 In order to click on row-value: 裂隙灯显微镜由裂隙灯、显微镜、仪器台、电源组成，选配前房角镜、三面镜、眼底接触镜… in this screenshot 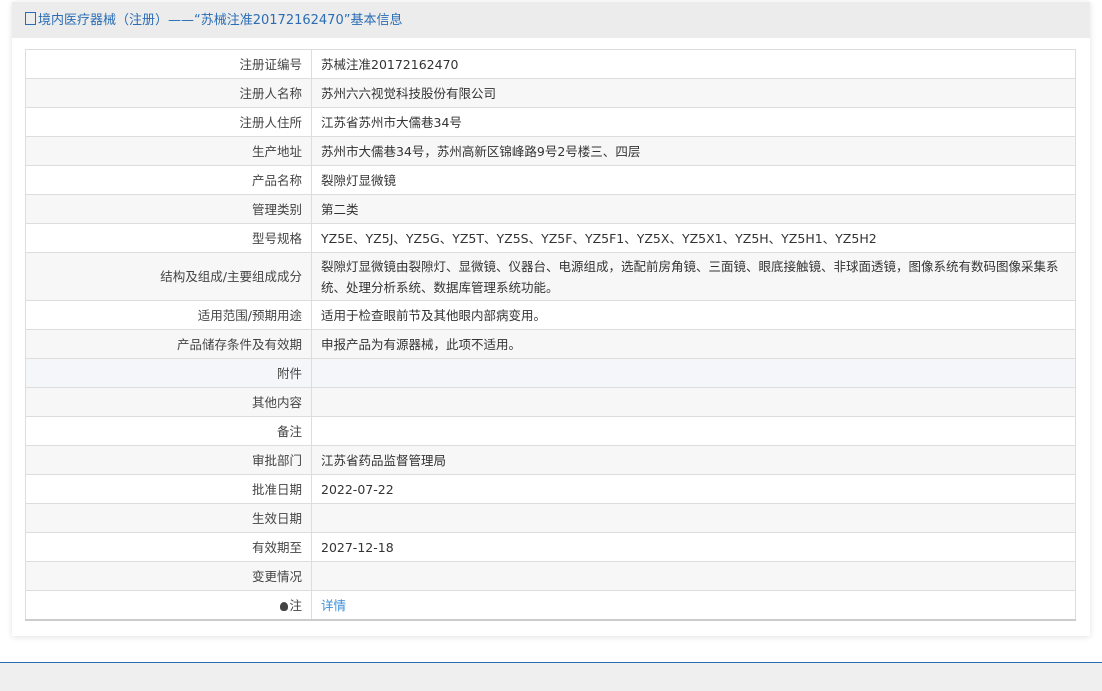, I will do `click(693, 276)`.